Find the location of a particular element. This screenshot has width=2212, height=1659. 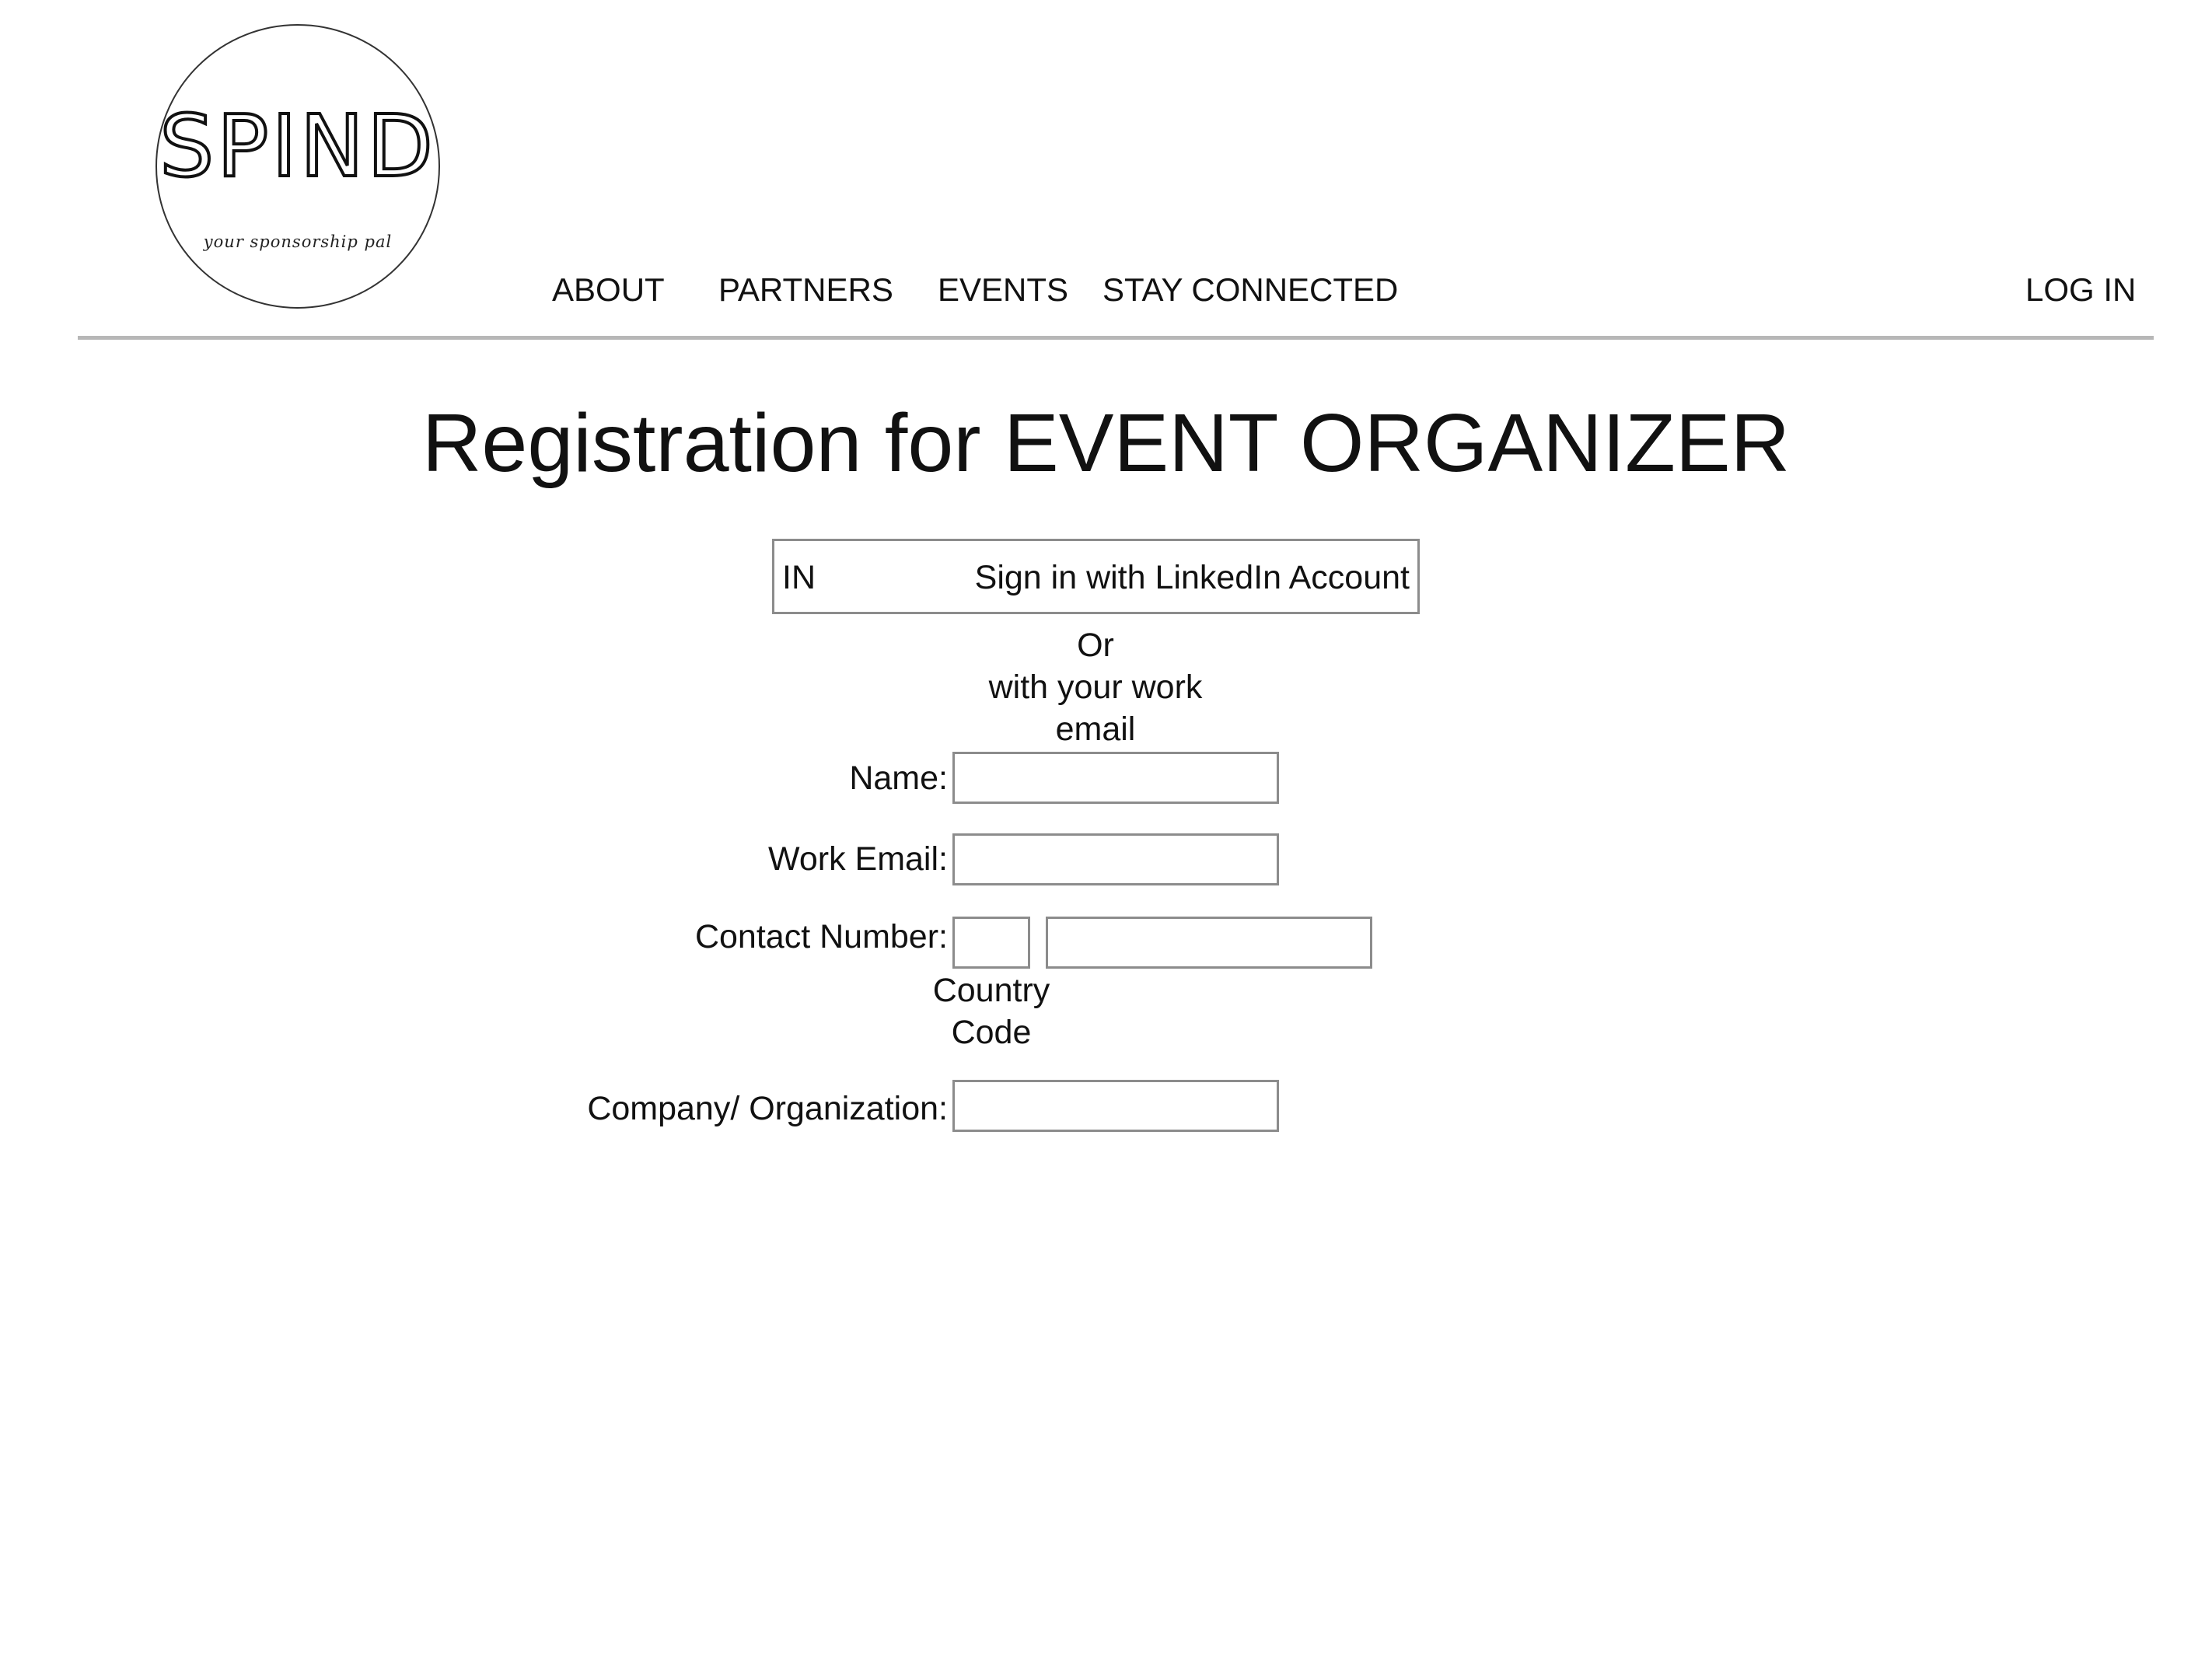

login-link: LOG IN is located at coordinates (2080, 290).